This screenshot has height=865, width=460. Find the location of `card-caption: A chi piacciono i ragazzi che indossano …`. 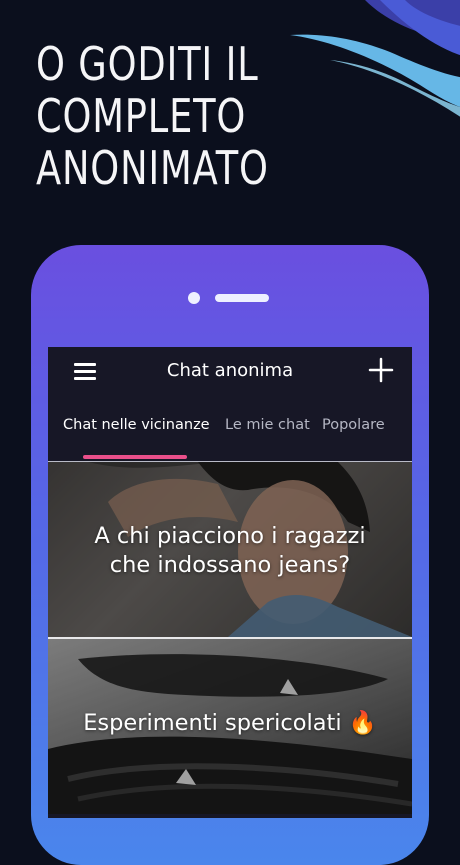

card-caption: A chi piacciono i ragazzi che indossano … is located at coordinates (230, 550).